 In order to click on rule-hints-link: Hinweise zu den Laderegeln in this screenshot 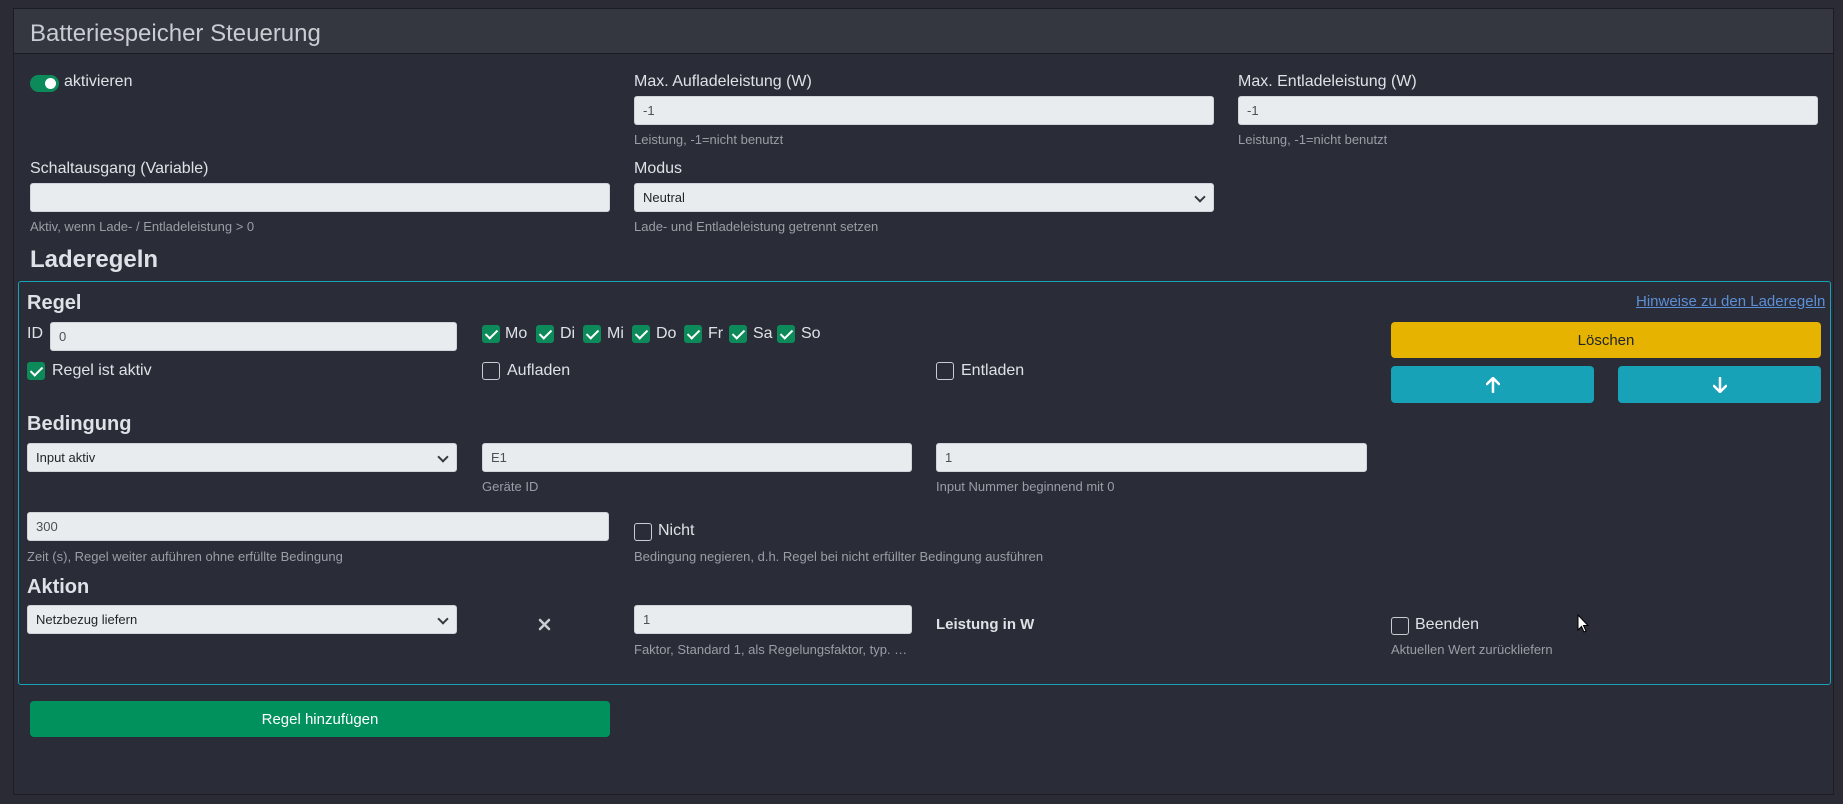, I will do `click(1730, 301)`.